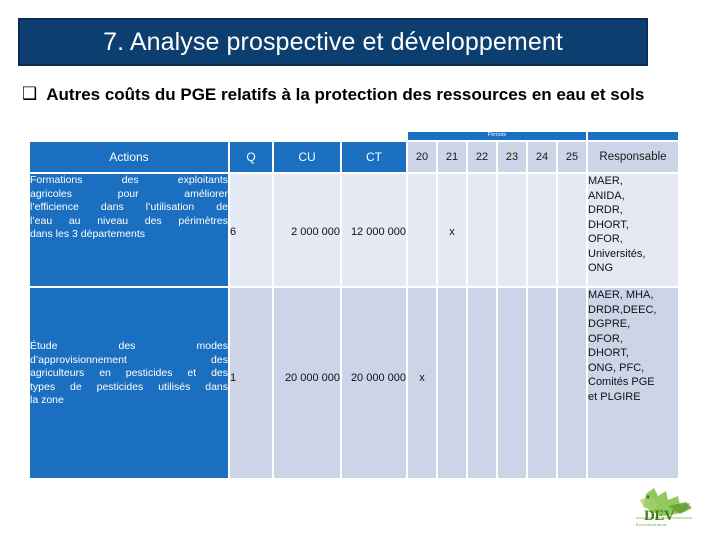 The height and width of the screenshot is (540, 720). I want to click on action-line: l’eau au niveau des périmètres, so click(129, 220).